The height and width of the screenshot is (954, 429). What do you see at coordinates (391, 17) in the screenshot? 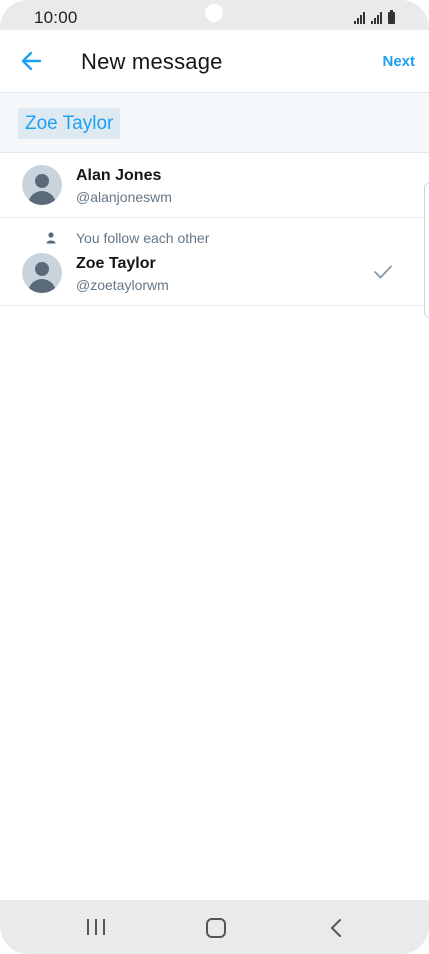
I see `battery-icon` at bounding box center [391, 17].